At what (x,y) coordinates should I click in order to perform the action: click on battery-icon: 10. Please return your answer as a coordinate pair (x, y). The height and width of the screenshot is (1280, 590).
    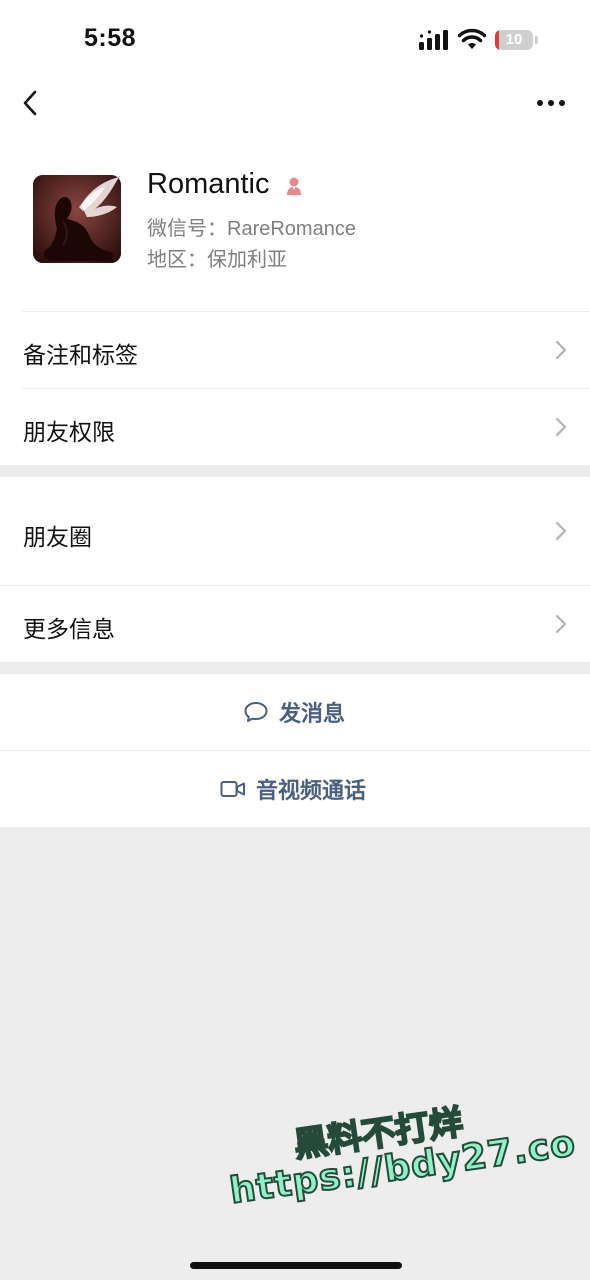
    Looking at the image, I should click on (514, 40).